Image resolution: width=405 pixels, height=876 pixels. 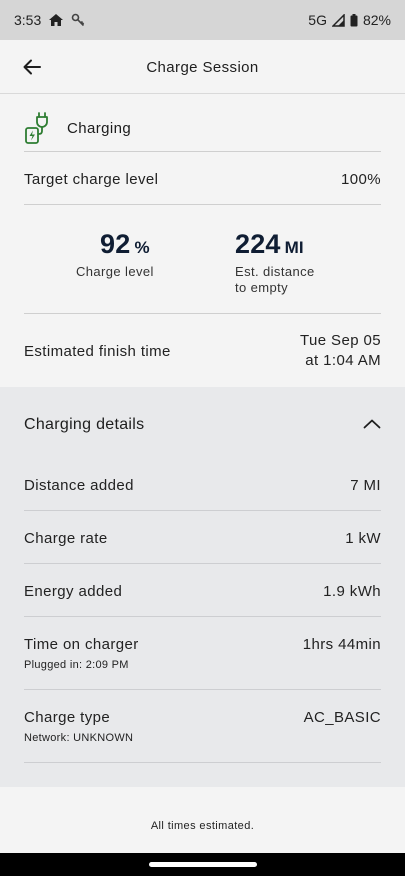 What do you see at coordinates (343, 360) in the screenshot?
I see `finish-time-time: at 1:04 AM` at bounding box center [343, 360].